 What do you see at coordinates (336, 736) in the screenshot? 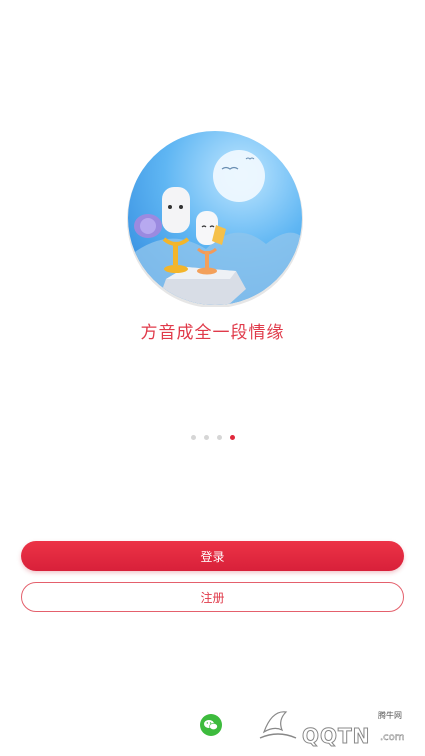
I see `watermark-brand: QQTN` at bounding box center [336, 736].